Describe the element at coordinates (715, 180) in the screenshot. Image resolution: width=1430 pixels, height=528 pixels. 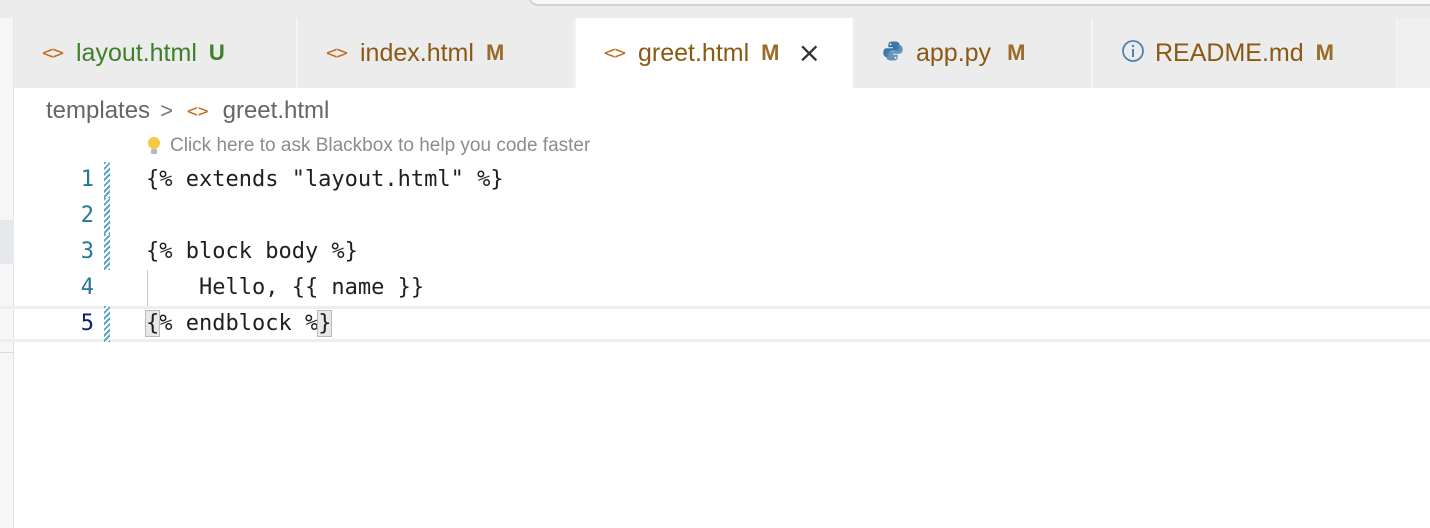
I see `code-line: 1 {% extends "layout.html" %}` at that location.